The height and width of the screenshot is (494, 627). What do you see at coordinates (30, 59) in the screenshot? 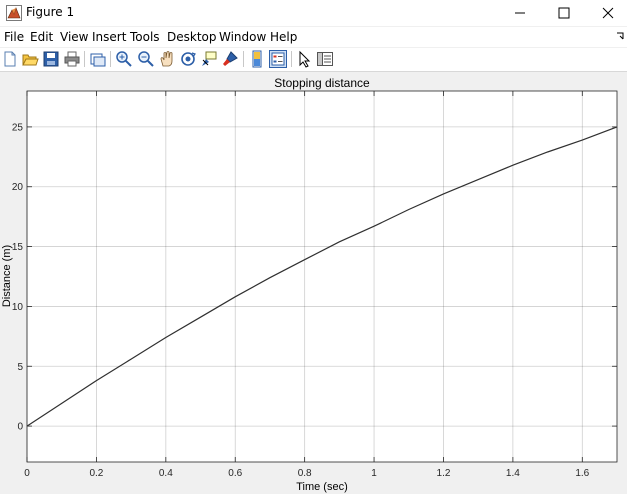
I see `open-file-icon` at bounding box center [30, 59].